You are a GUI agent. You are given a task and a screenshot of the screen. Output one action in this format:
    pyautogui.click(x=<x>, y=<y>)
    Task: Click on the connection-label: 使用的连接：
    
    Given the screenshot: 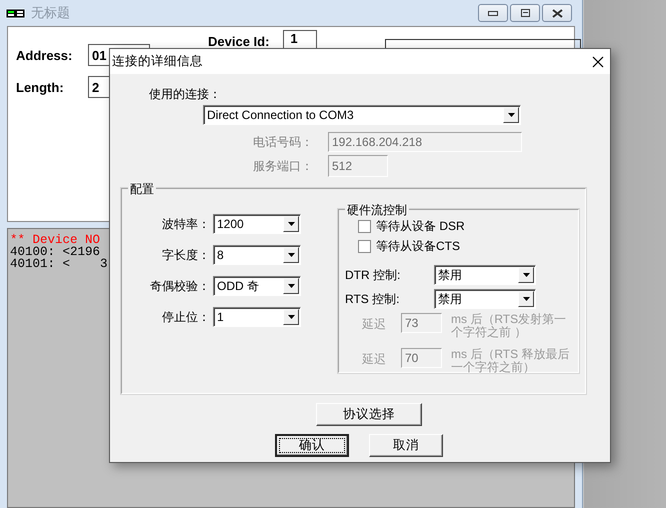 What is the action you would take?
    pyautogui.click(x=185, y=94)
    